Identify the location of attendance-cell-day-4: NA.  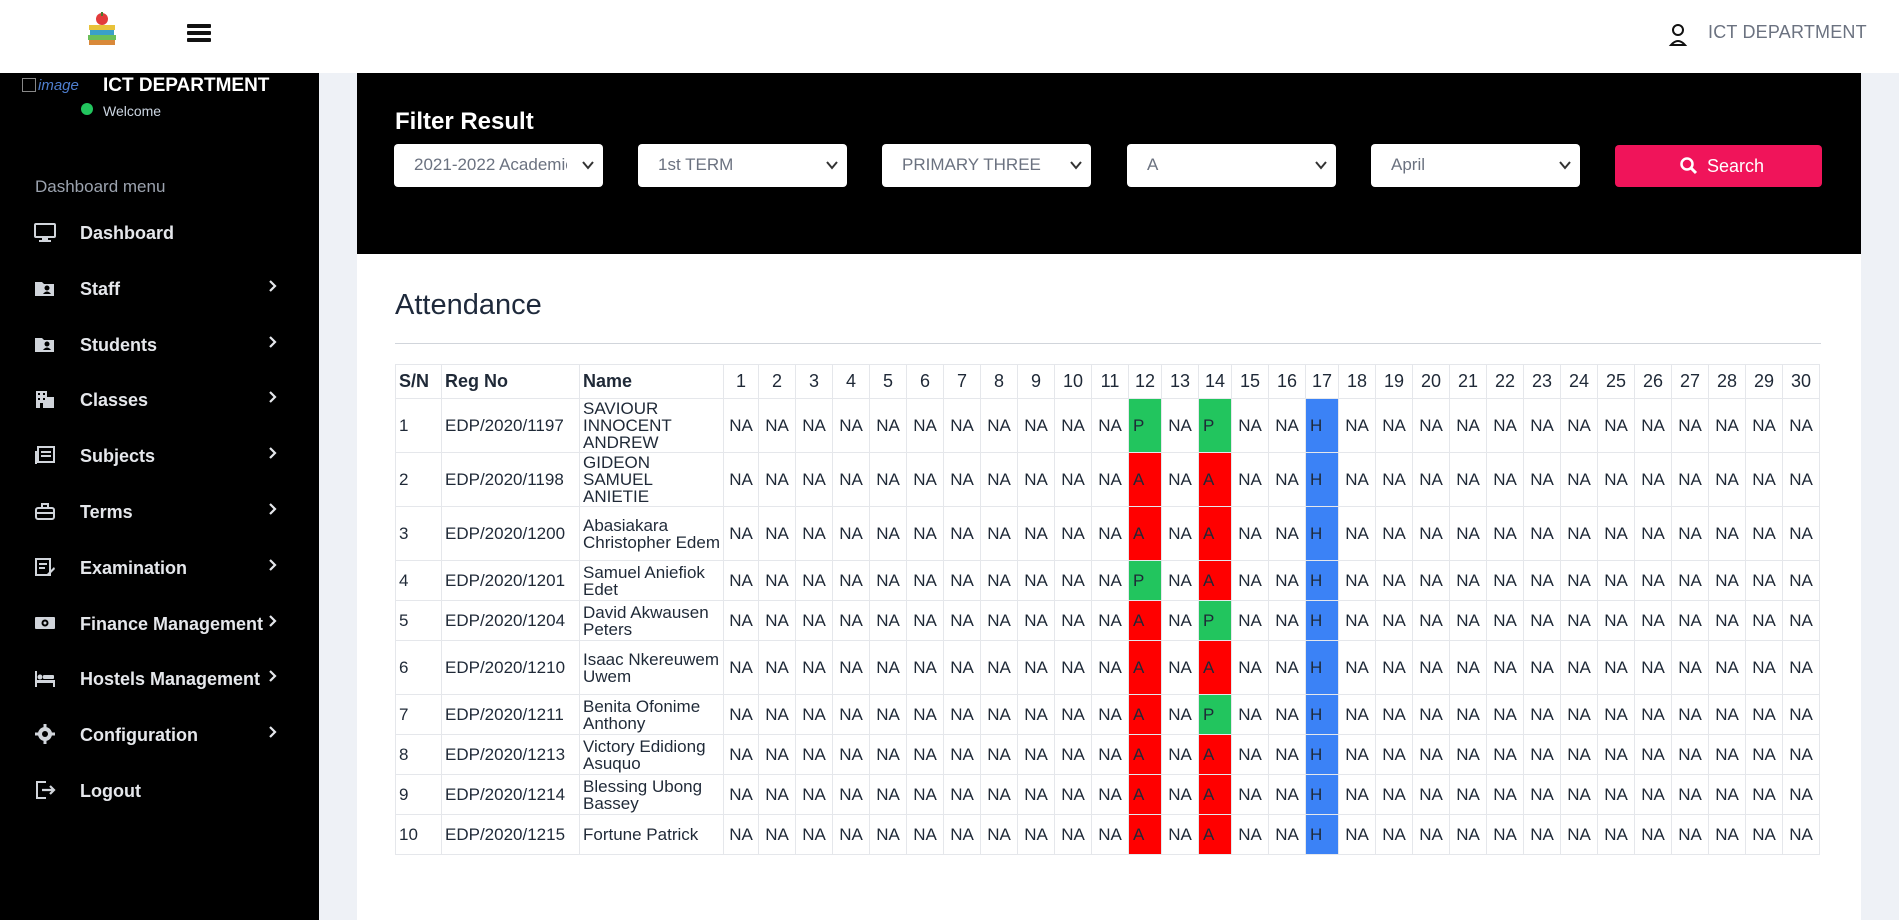
(851, 533).